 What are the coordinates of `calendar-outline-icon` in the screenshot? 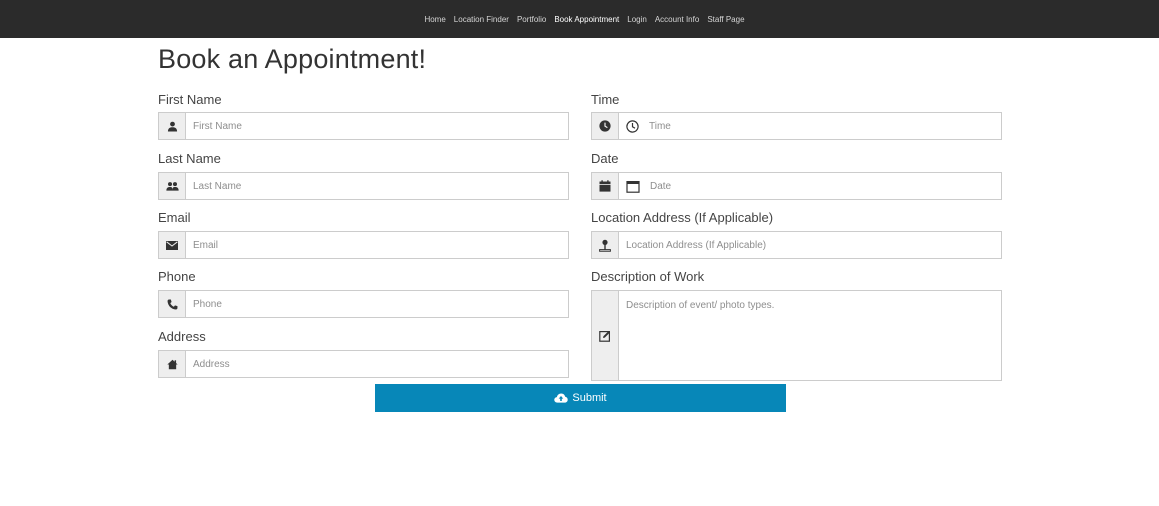 It's located at (633, 186).